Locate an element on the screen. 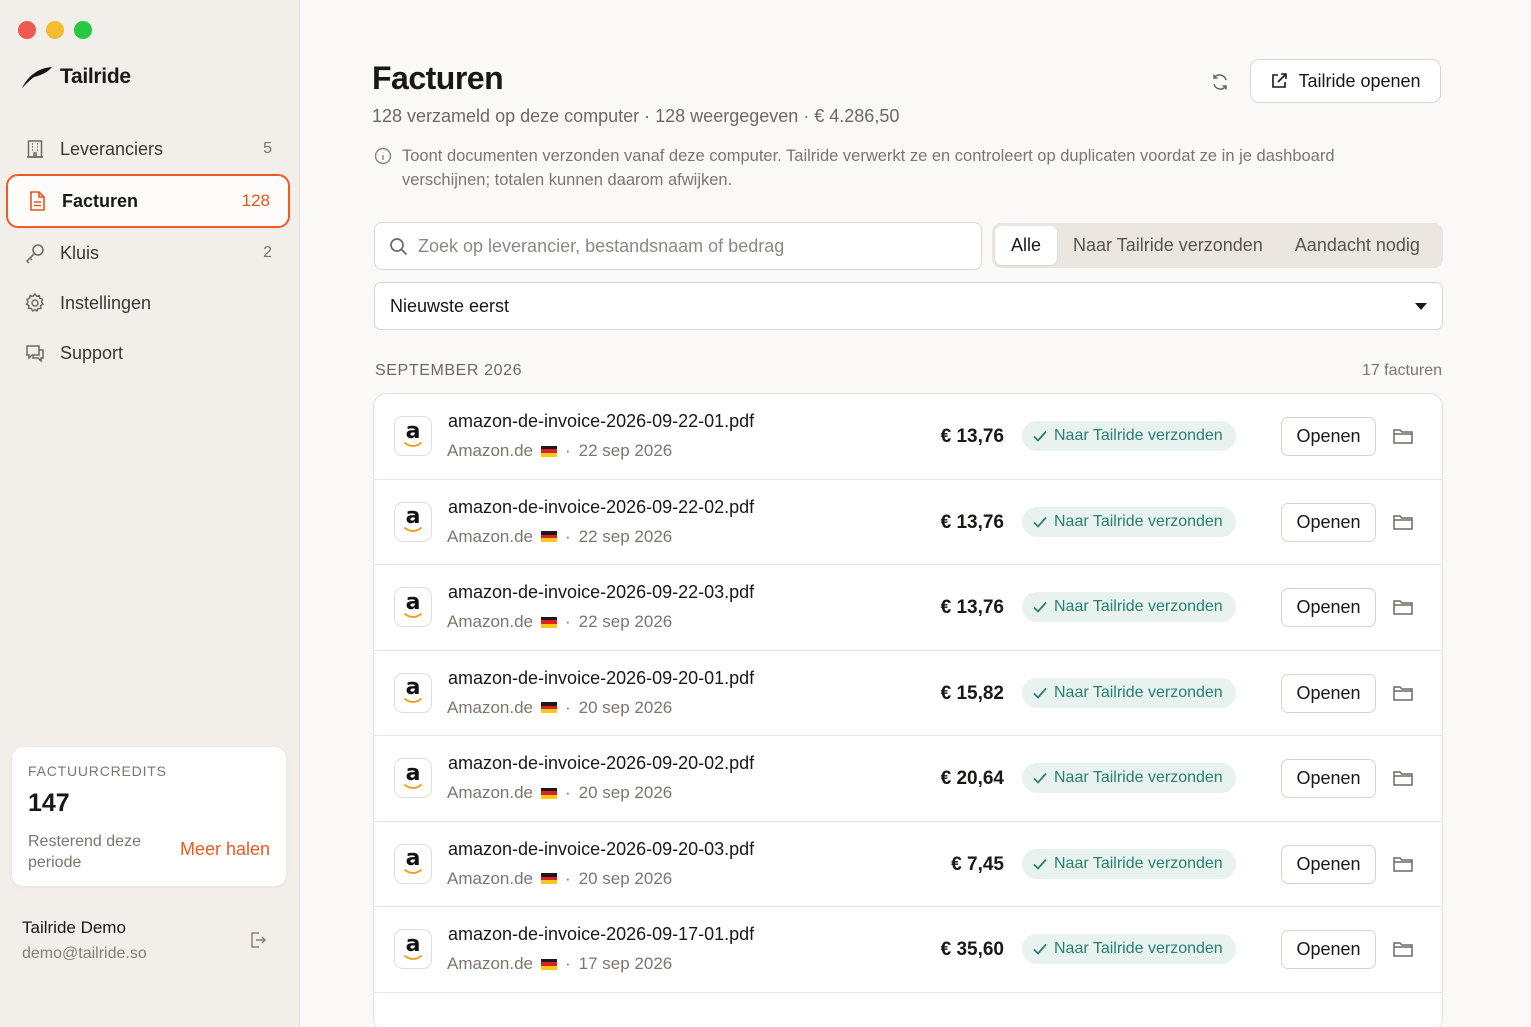 The image size is (1531, 1027). minimize-window-button is located at coordinates (55, 30).